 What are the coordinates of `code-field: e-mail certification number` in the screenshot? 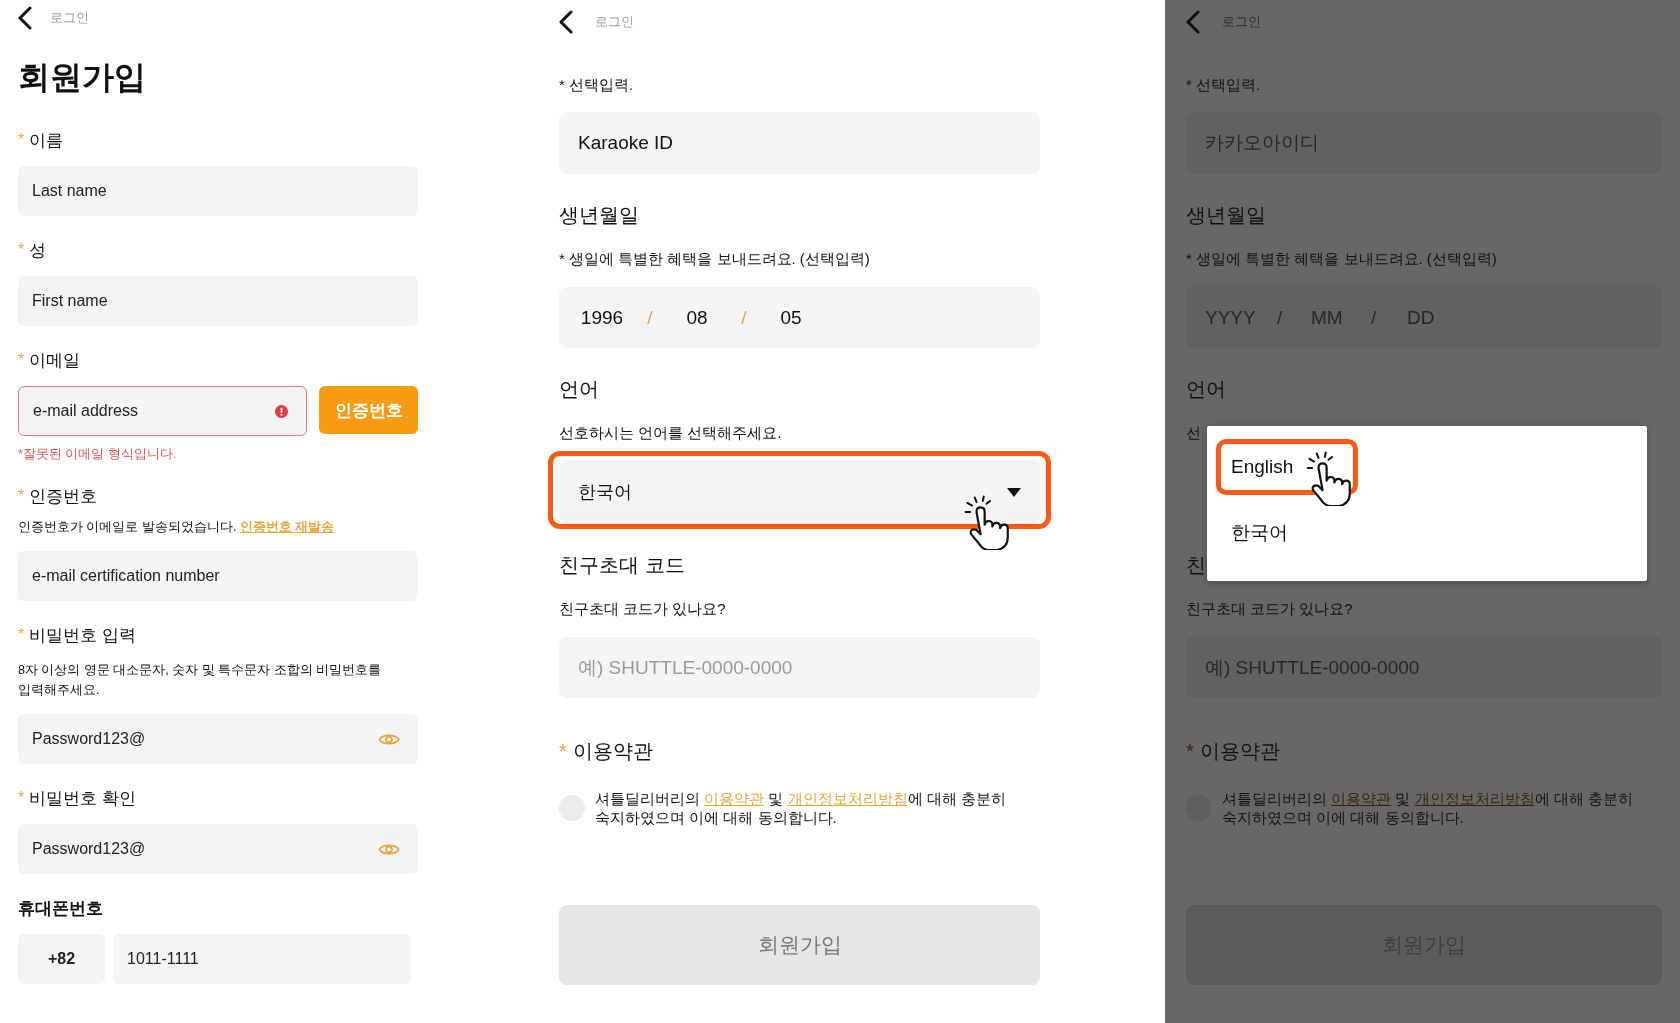 It's located at (218, 576).